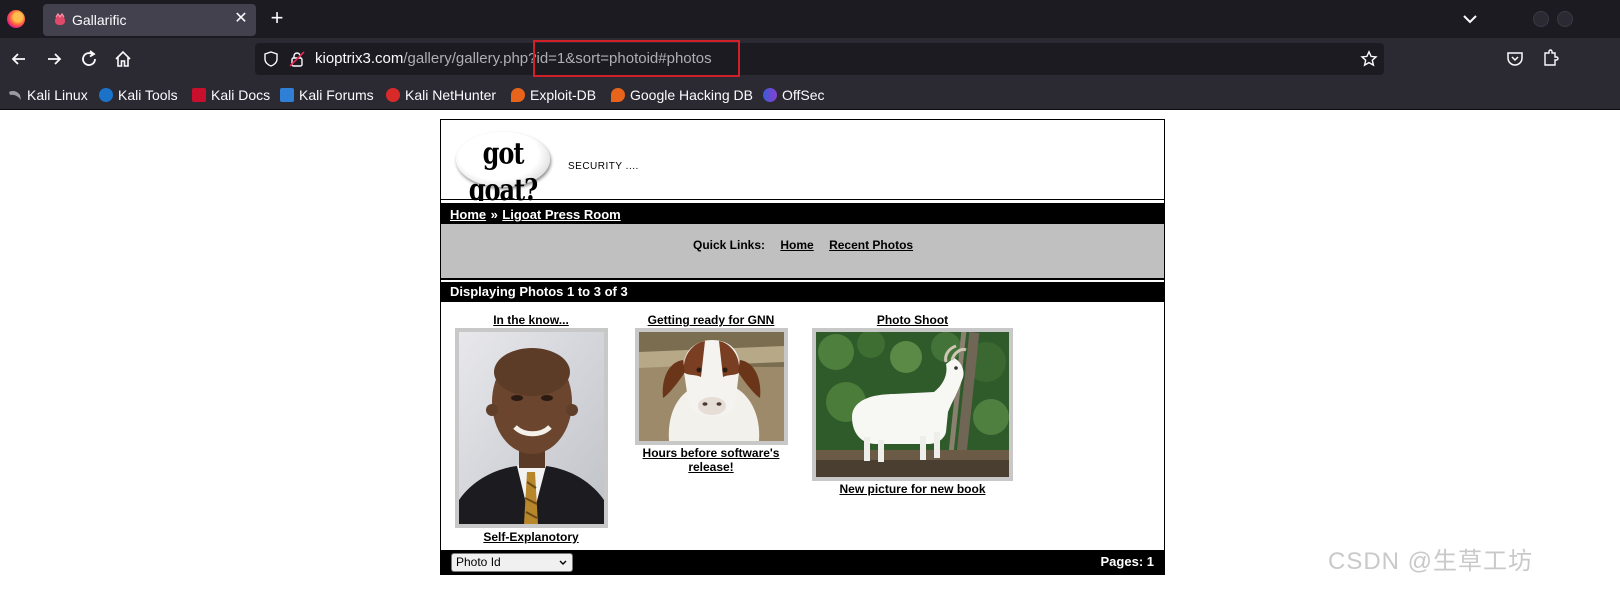 The height and width of the screenshot is (603, 1620). I want to click on got-goat-logo: got goat?, so click(503, 169).